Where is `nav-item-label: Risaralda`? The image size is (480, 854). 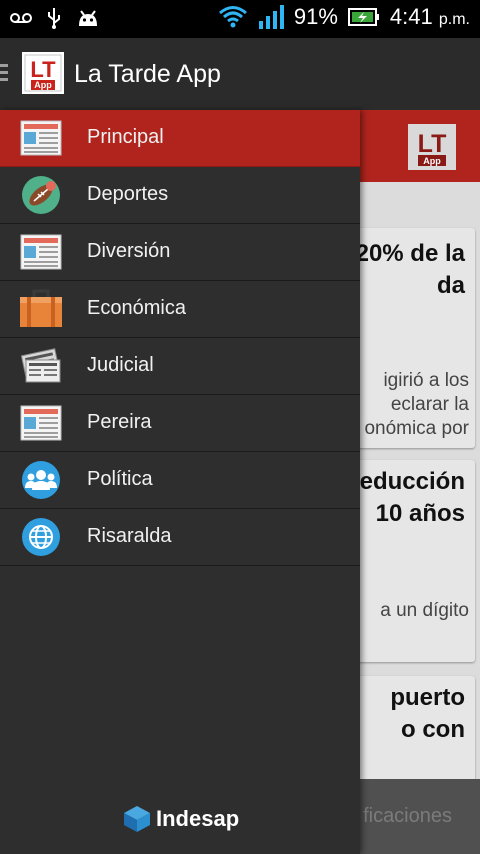 nav-item-label: Risaralda is located at coordinates (129, 536).